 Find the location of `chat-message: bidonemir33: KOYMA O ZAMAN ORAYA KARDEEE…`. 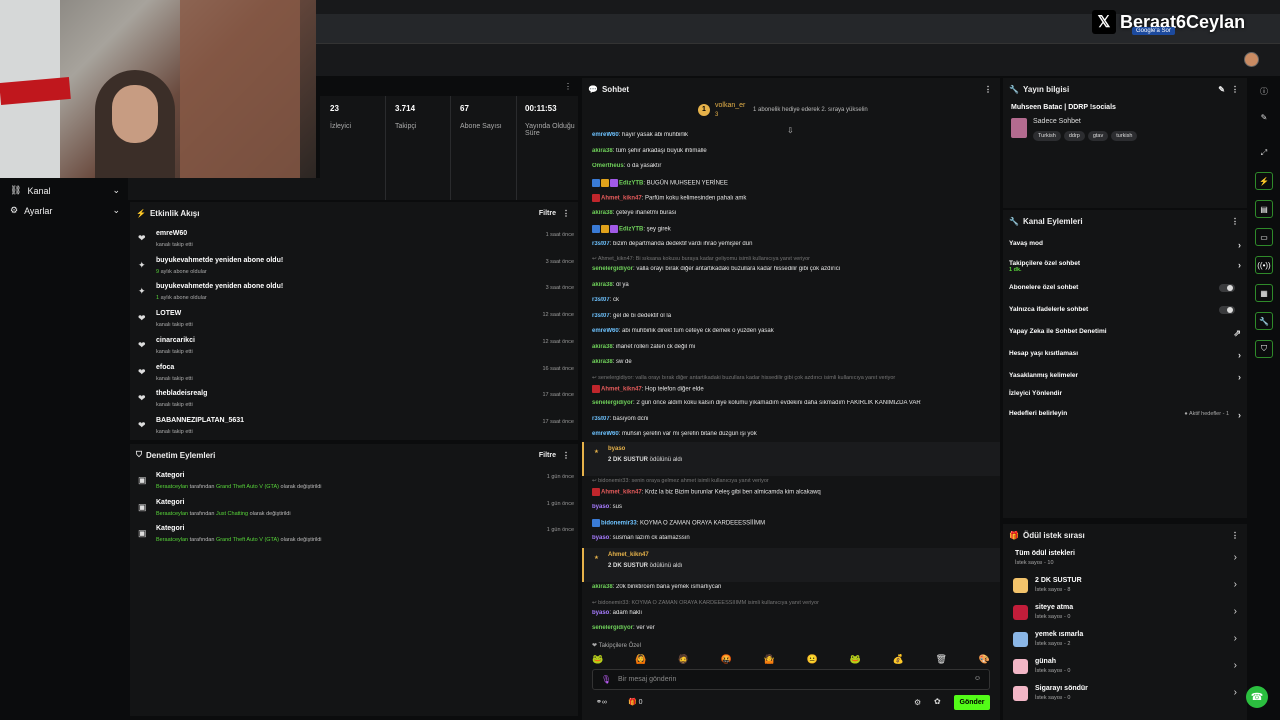

chat-message: bidonemir33: KOYMA O ZAMAN ORAYA KARDEEE… is located at coordinates (791, 523).